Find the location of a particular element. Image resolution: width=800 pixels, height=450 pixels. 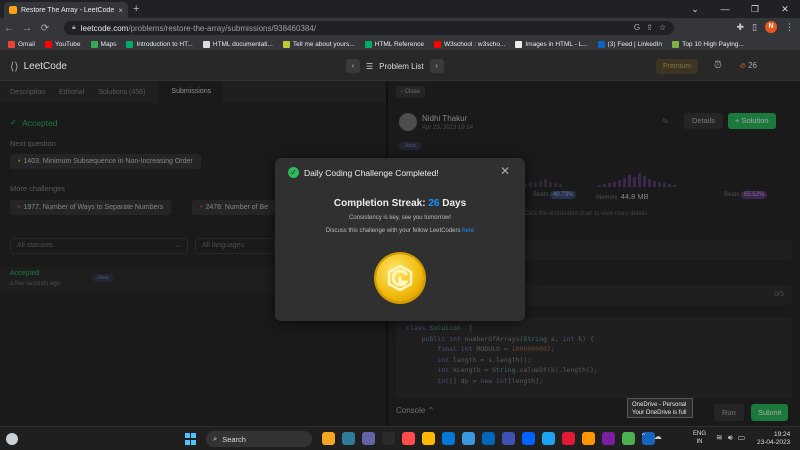

wifi-icon: ≋ is located at coordinates (719, 437).